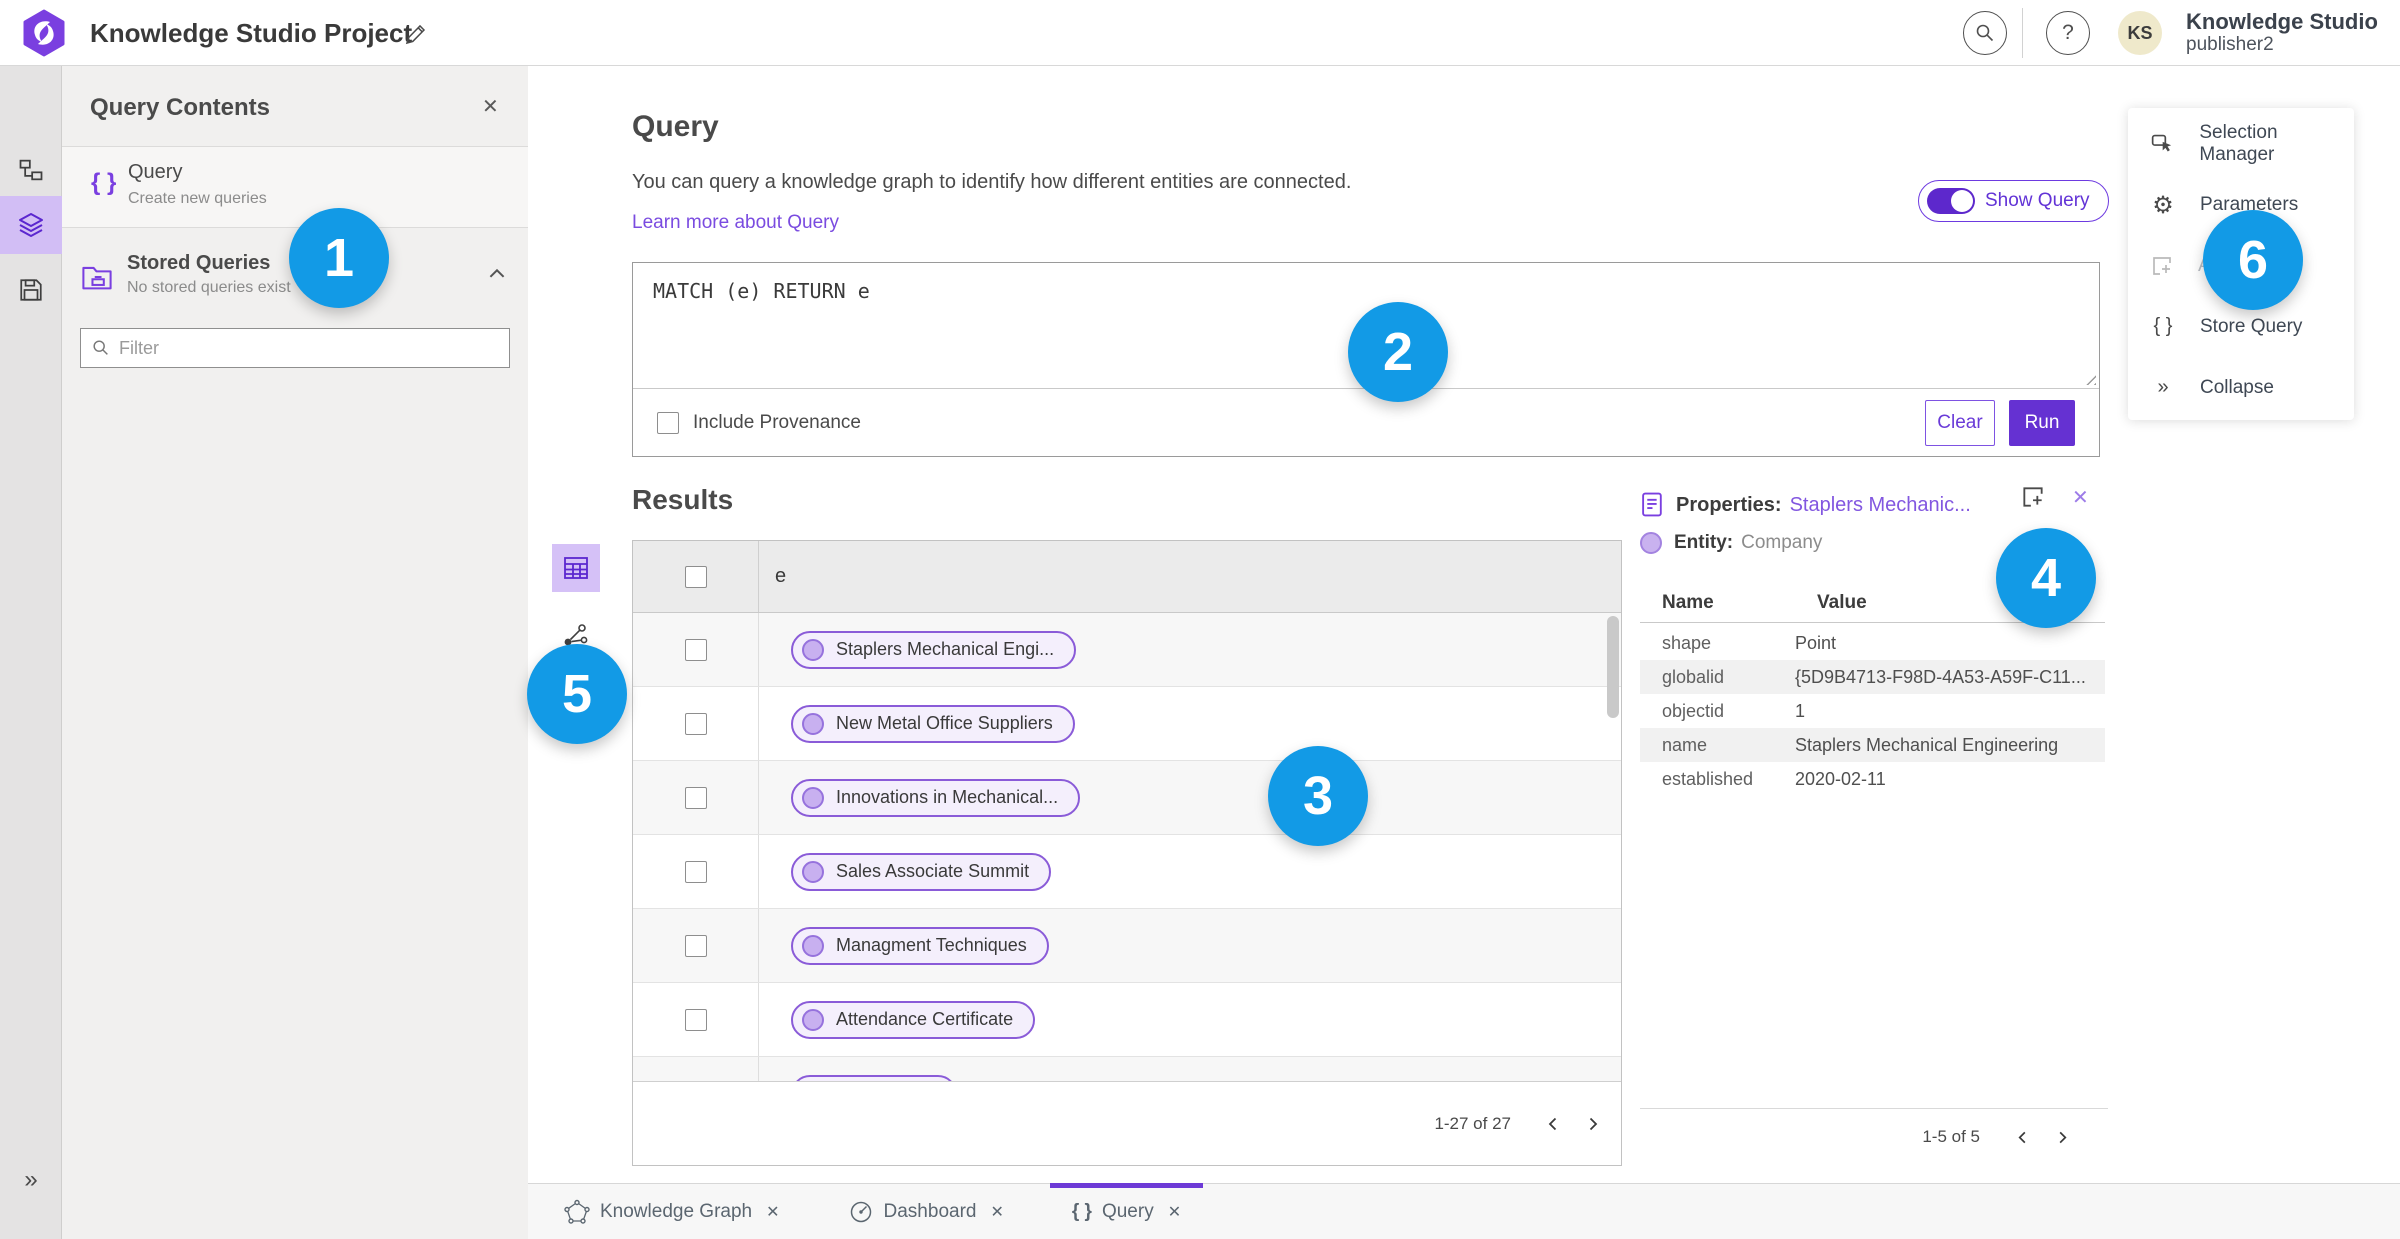 The image size is (2400, 1239). Describe the element at coordinates (1127, 1069) in the screenshot. I see `table-row: Firebird Title` at that location.